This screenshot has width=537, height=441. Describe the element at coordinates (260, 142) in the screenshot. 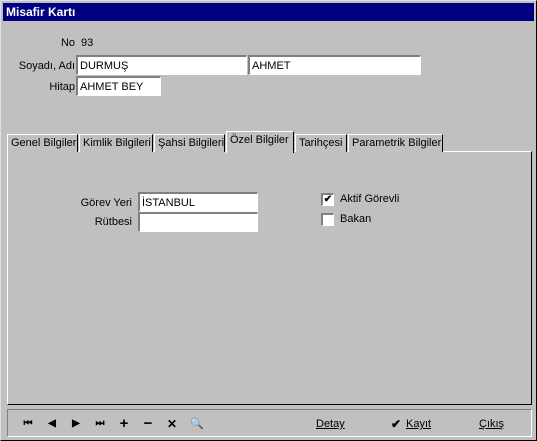

I see `tab-ozel-bilgiler: Özel Bilgiler` at that location.